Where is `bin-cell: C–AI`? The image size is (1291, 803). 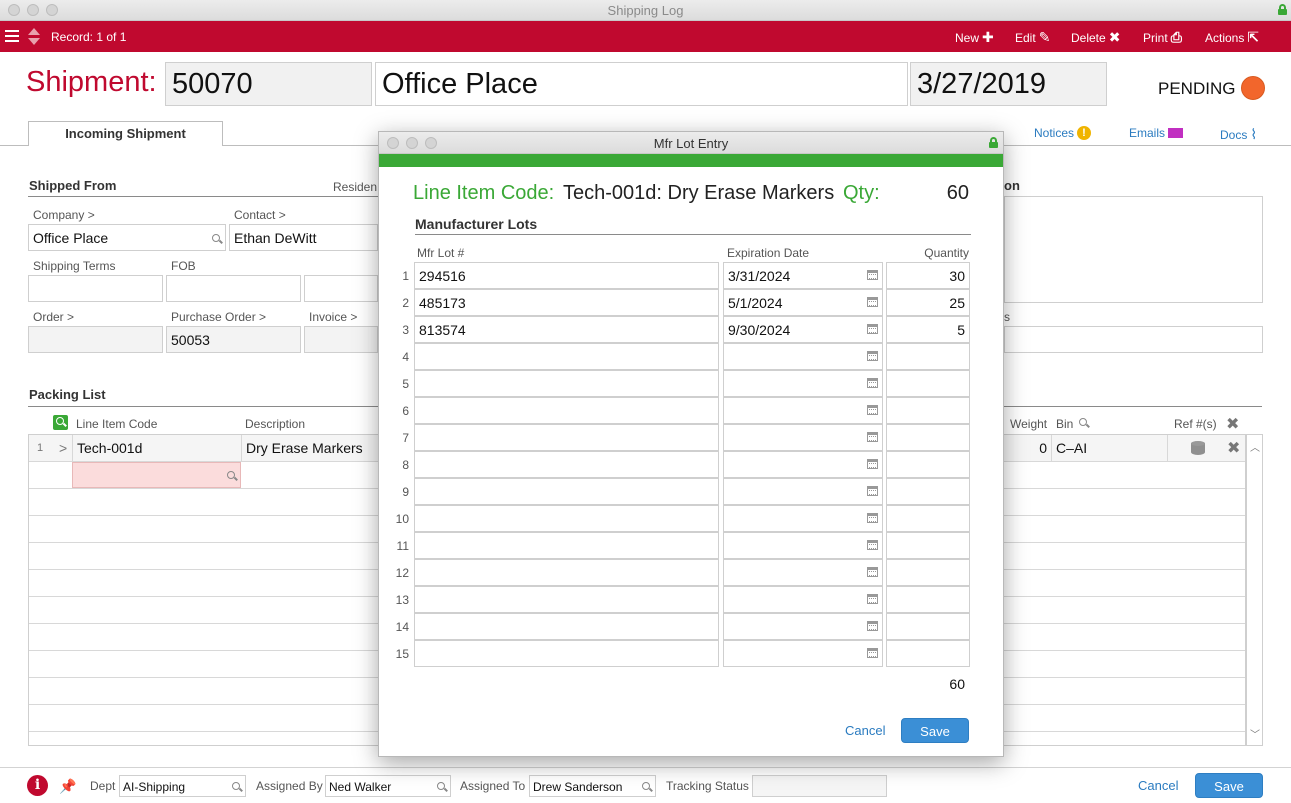 bin-cell: C–AI is located at coordinates (1109, 448).